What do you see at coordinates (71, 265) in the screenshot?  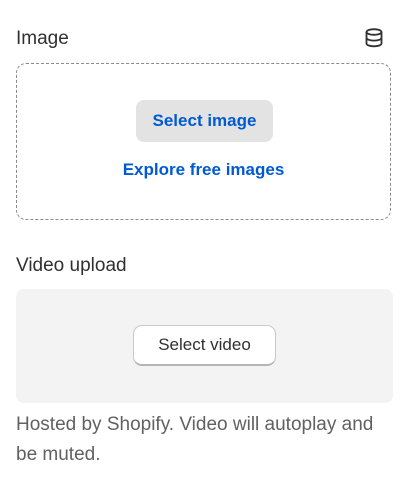 I see `video-upload-label: Video upload` at bounding box center [71, 265].